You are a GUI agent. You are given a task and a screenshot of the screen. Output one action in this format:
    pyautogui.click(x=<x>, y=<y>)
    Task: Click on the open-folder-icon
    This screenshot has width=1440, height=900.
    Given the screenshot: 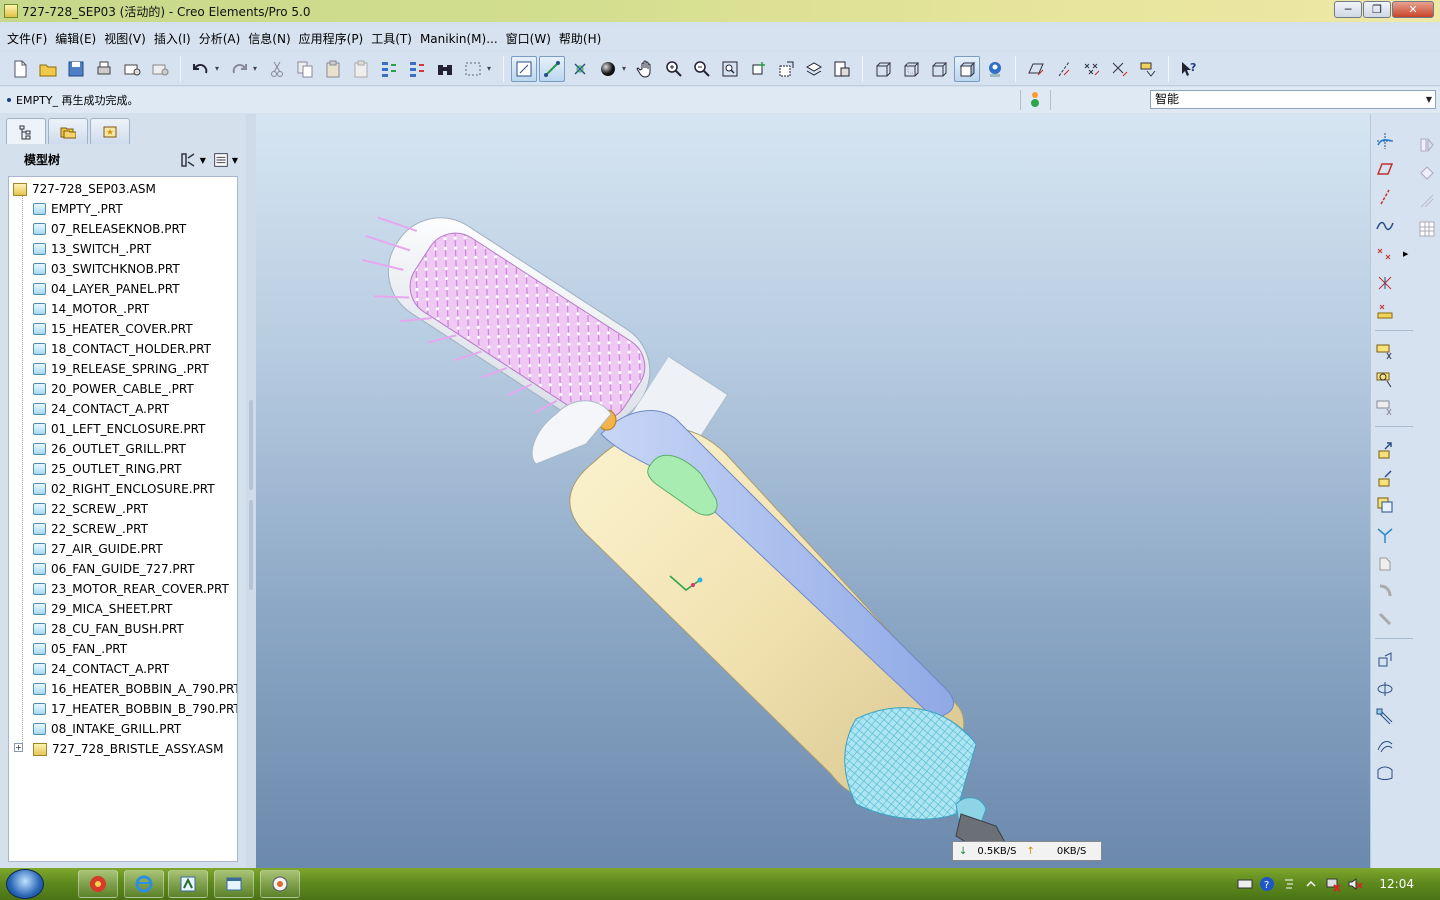 What is the action you would take?
    pyautogui.click(x=48, y=69)
    